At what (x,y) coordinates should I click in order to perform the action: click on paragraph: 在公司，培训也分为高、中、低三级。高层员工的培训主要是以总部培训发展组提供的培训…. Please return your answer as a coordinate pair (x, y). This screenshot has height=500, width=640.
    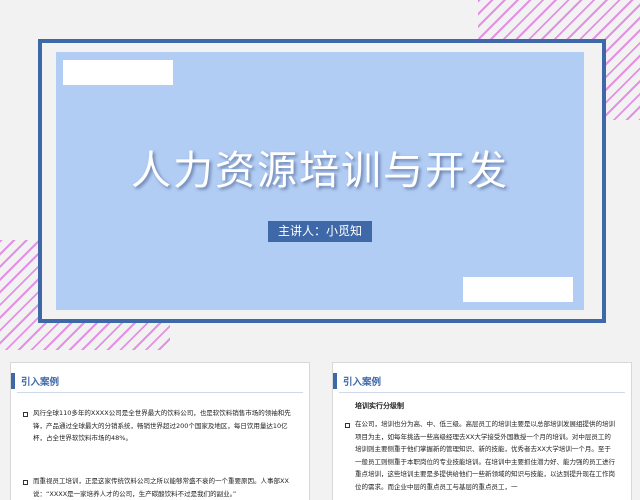
    Looking at the image, I should click on (485, 455).